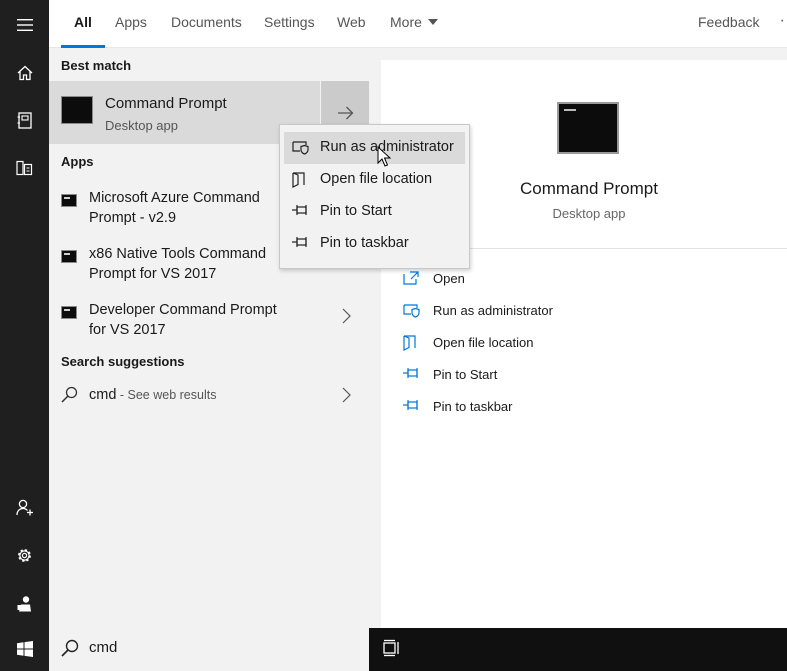 Image resolution: width=787 pixels, height=671 pixels. I want to click on app-label: Developer Command Prompt for VS 2017, so click(183, 320).